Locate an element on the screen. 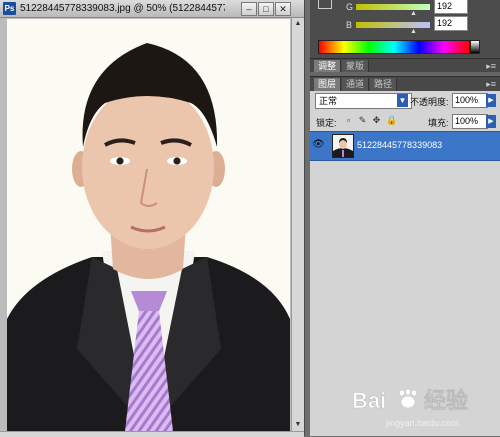 The image size is (500, 437). visibility-eye-icon: 👁 is located at coordinates (318, 145).